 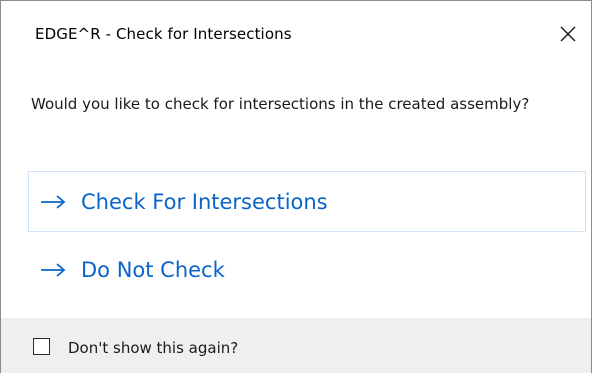 I want to click on close-button, so click(x=568, y=34).